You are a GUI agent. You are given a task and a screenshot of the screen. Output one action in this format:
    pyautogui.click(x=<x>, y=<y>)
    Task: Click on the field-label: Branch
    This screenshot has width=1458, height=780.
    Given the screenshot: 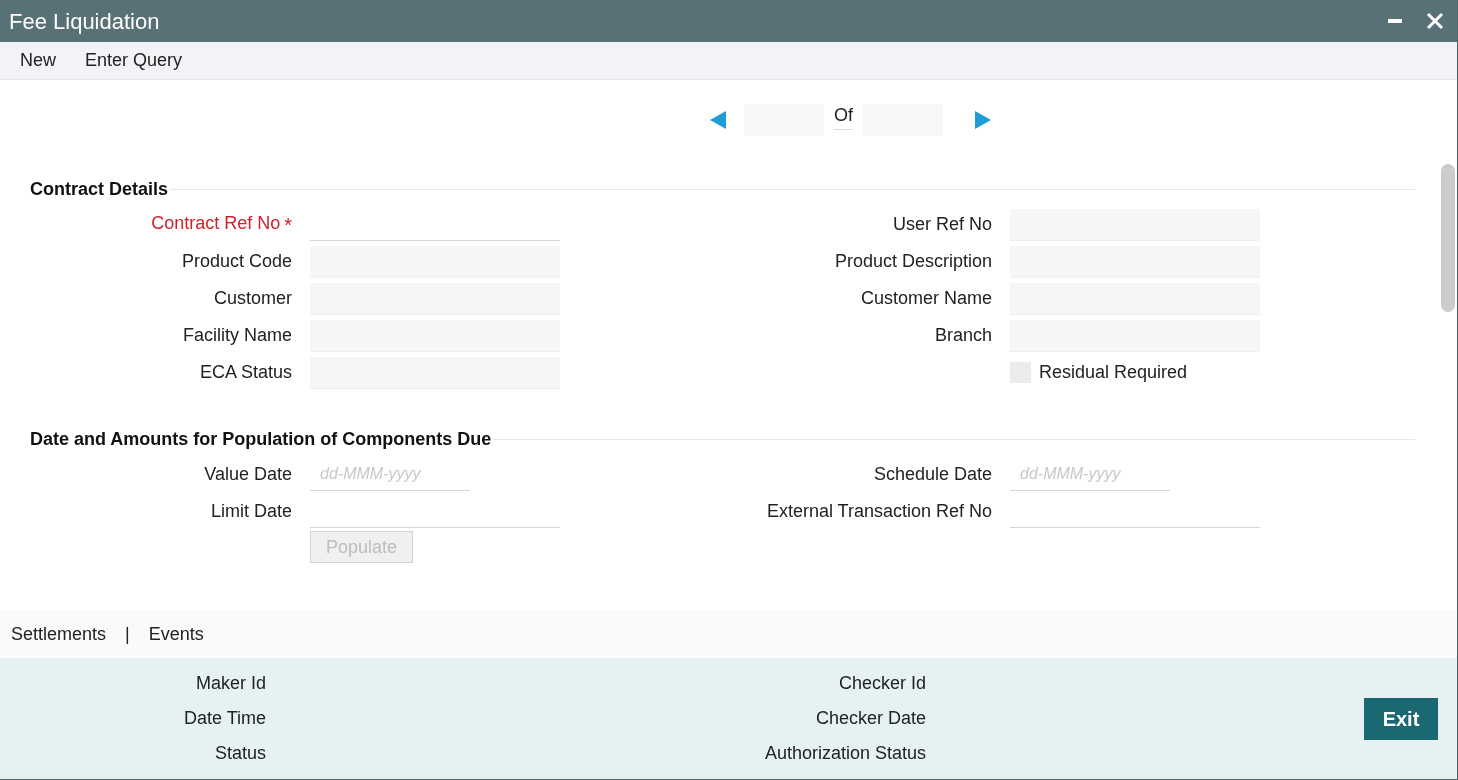 What is the action you would take?
    pyautogui.click(x=963, y=335)
    